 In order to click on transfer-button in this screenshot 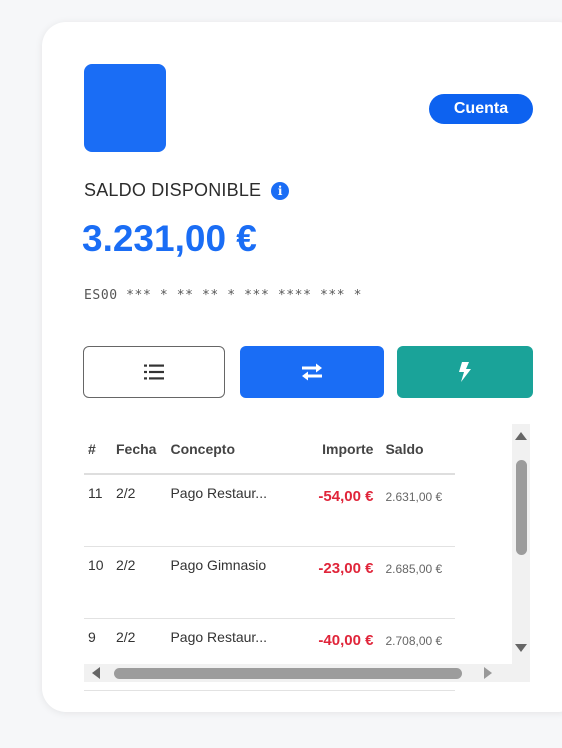, I will do `click(312, 372)`.